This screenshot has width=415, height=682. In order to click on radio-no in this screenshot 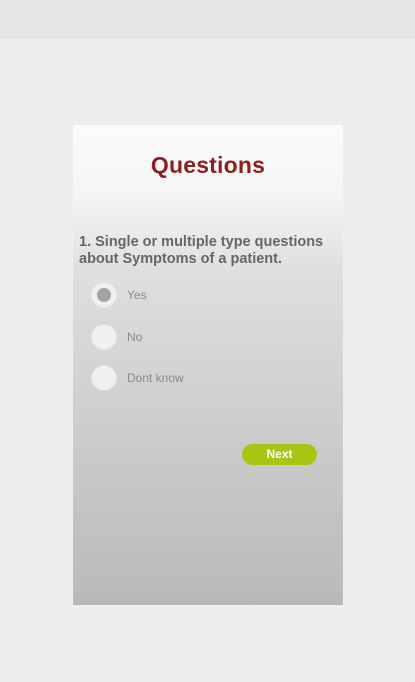, I will do `click(104, 337)`.